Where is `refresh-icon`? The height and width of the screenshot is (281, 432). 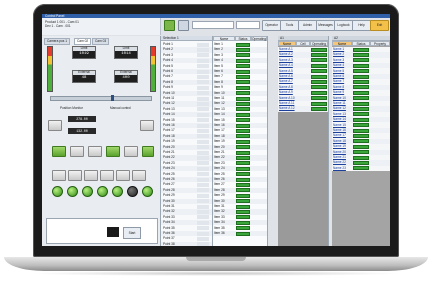
refresh-icon is located at coordinates (183, 25).